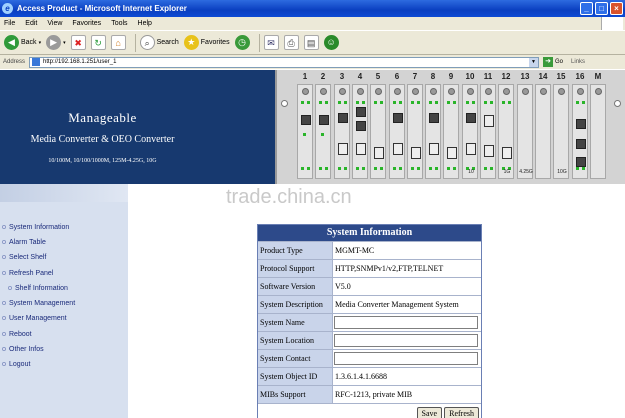  I want to click on table-row: System Location, so click(369, 340).